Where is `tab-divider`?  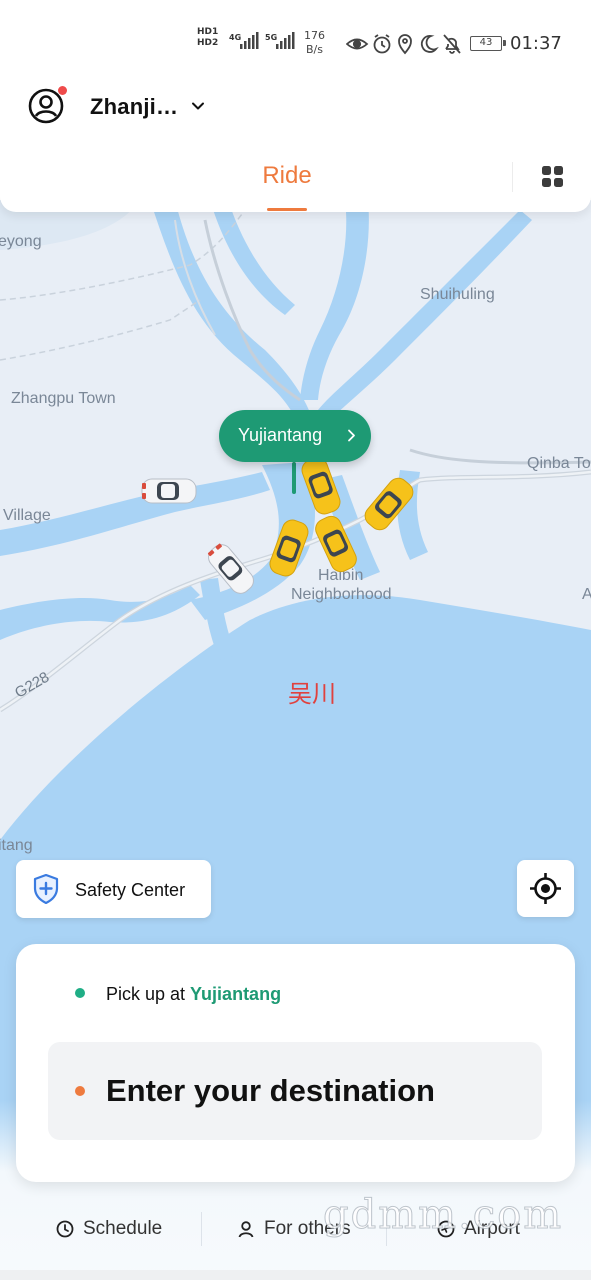
tab-divider is located at coordinates (512, 177).